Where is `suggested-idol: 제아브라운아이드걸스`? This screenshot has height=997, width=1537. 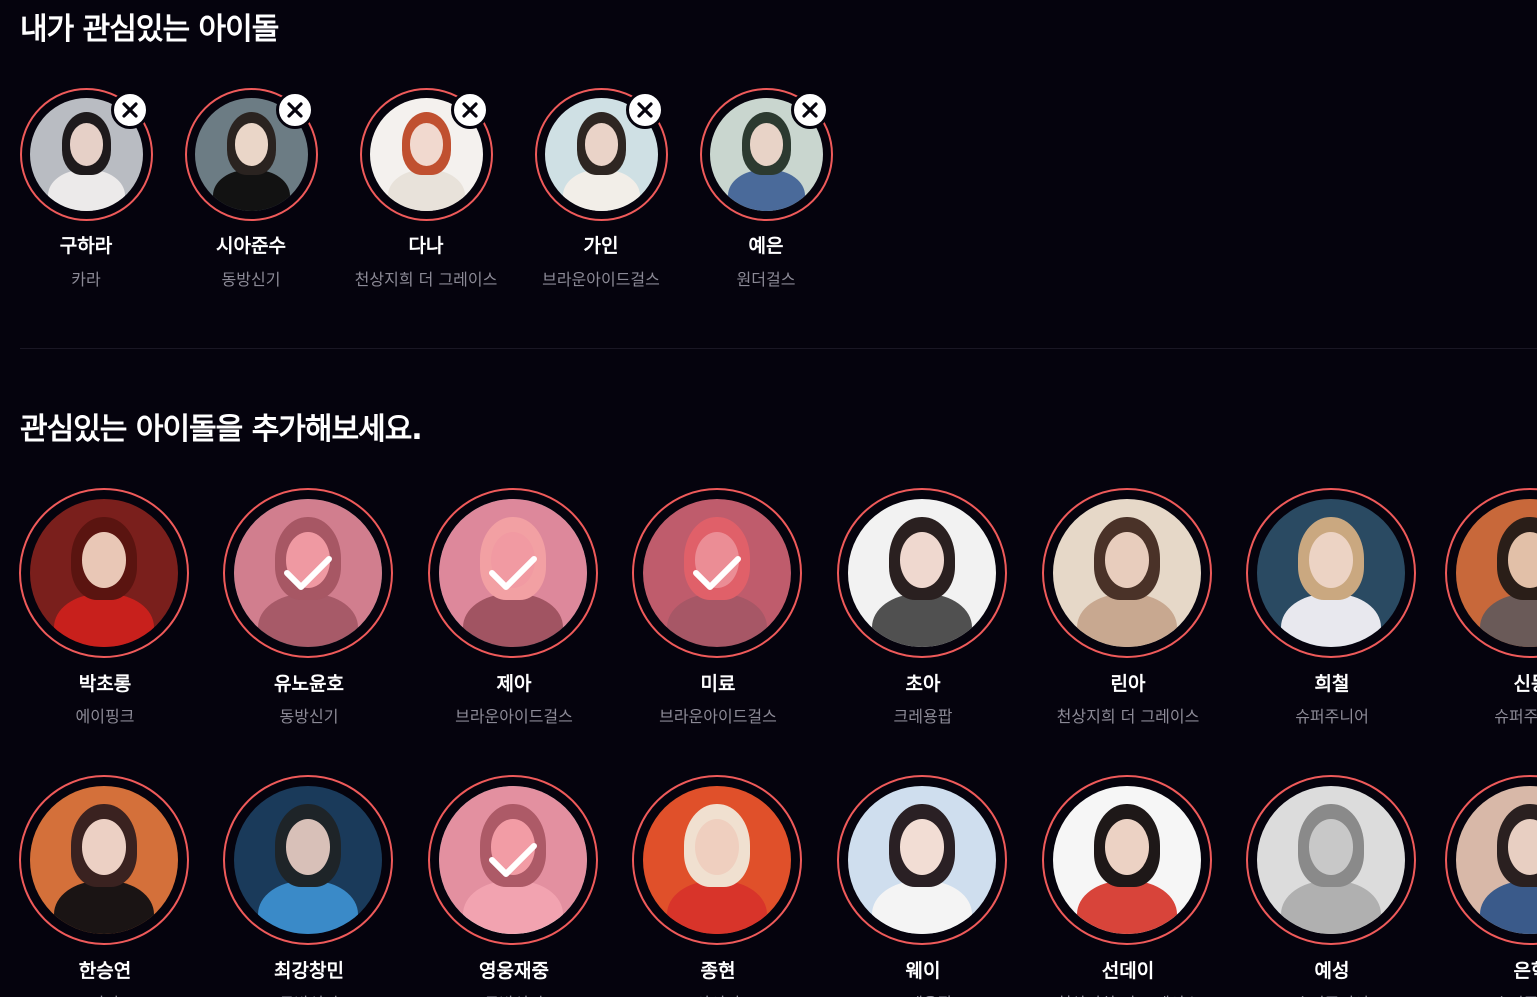
suggested-idol: 제아브라운아이드걸스 is located at coordinates (514, 618).